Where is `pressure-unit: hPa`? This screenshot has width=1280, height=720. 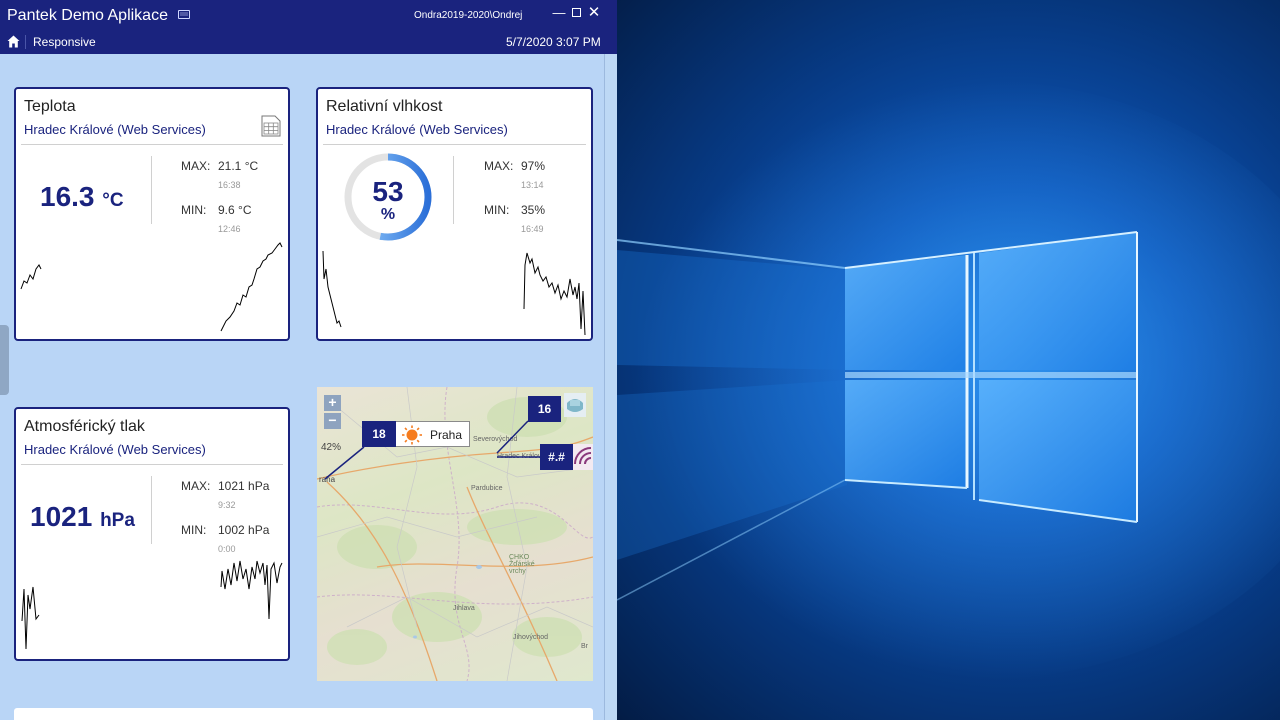 pressure-unit: hPa is located at coordinates (117, 520).